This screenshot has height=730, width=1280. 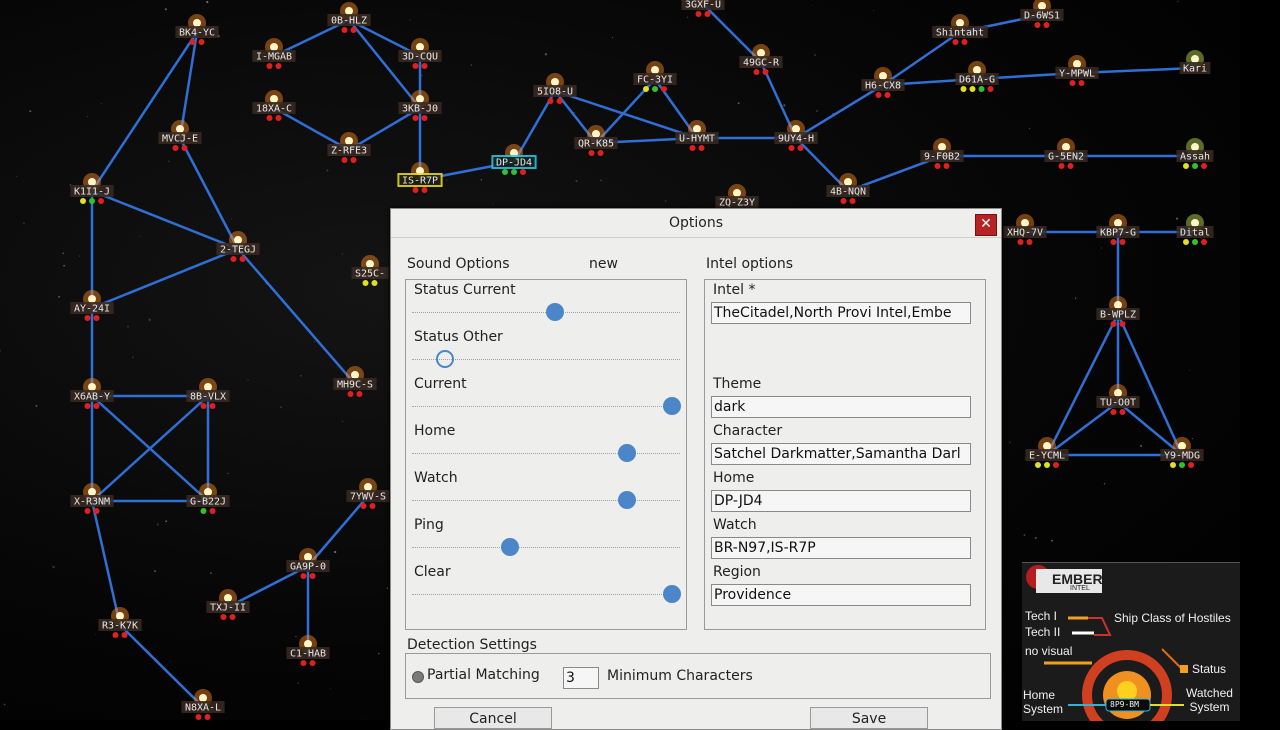 What do you see at coordinates (238, 246) in the screenshot?
I see `system-node: 2-TEGJ` at bounding box center [238, 246].